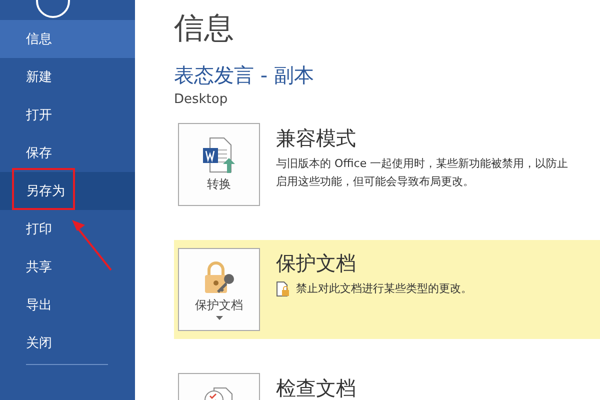 The image size is (600, 400). Describe the element at coordinates (67, 267) in the screenshot. I see `sidebar-item: 共享` at that location.